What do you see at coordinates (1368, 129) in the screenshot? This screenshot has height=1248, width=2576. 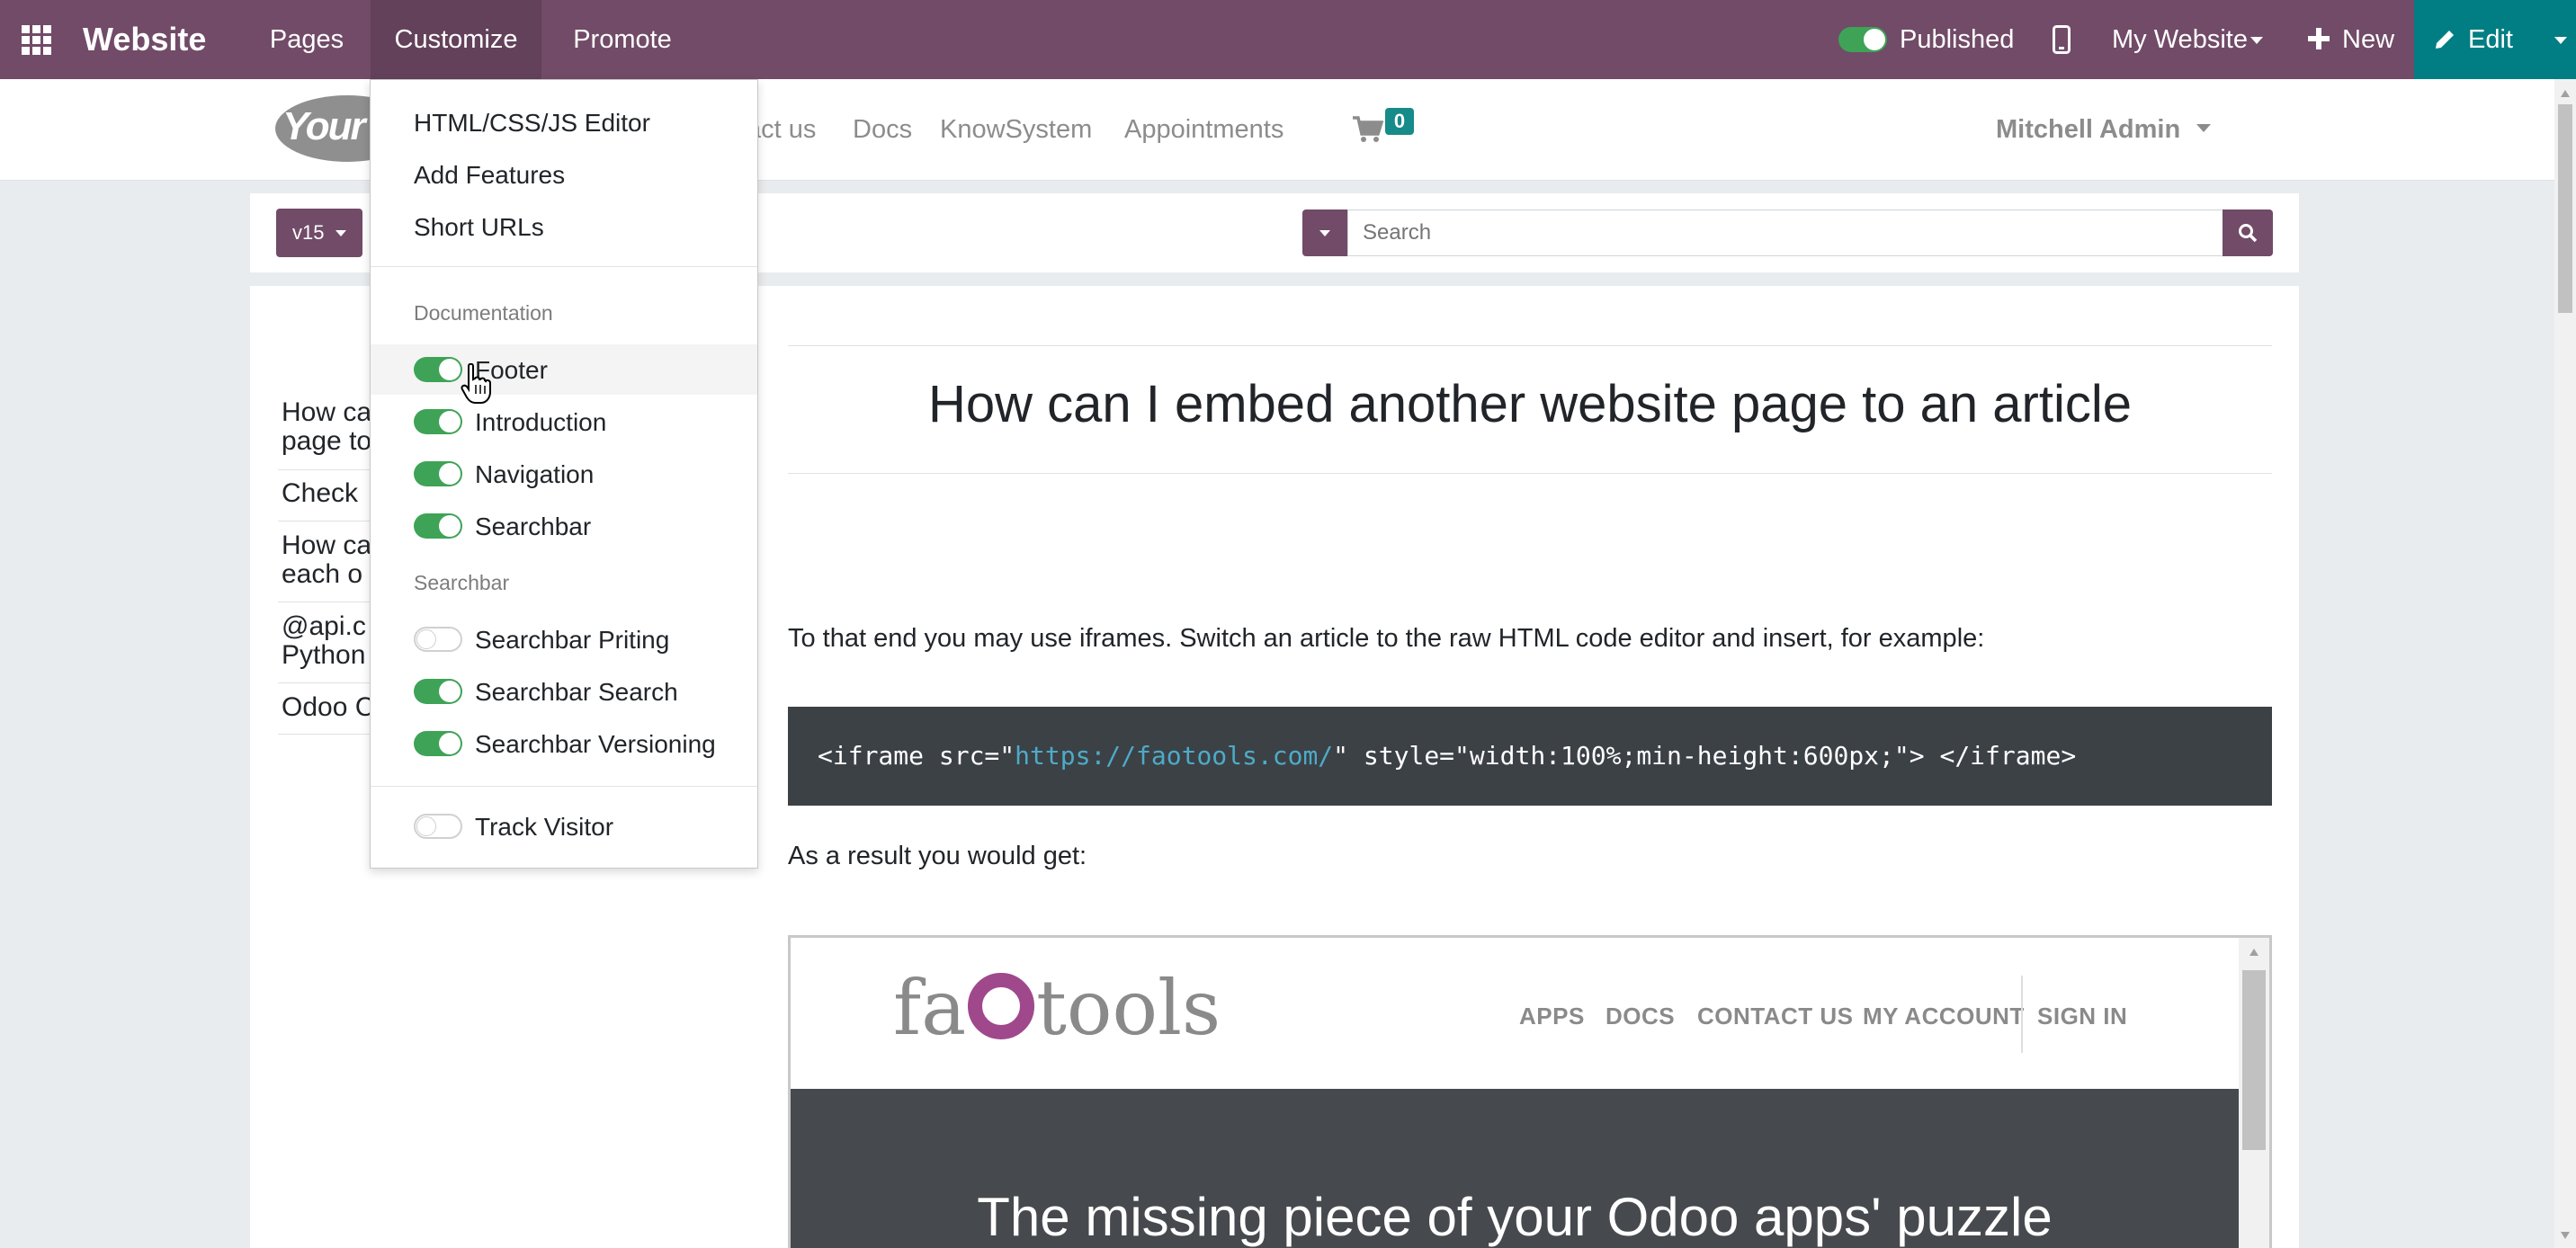 I see `cart-icon` at bounding box center [1368, 129].